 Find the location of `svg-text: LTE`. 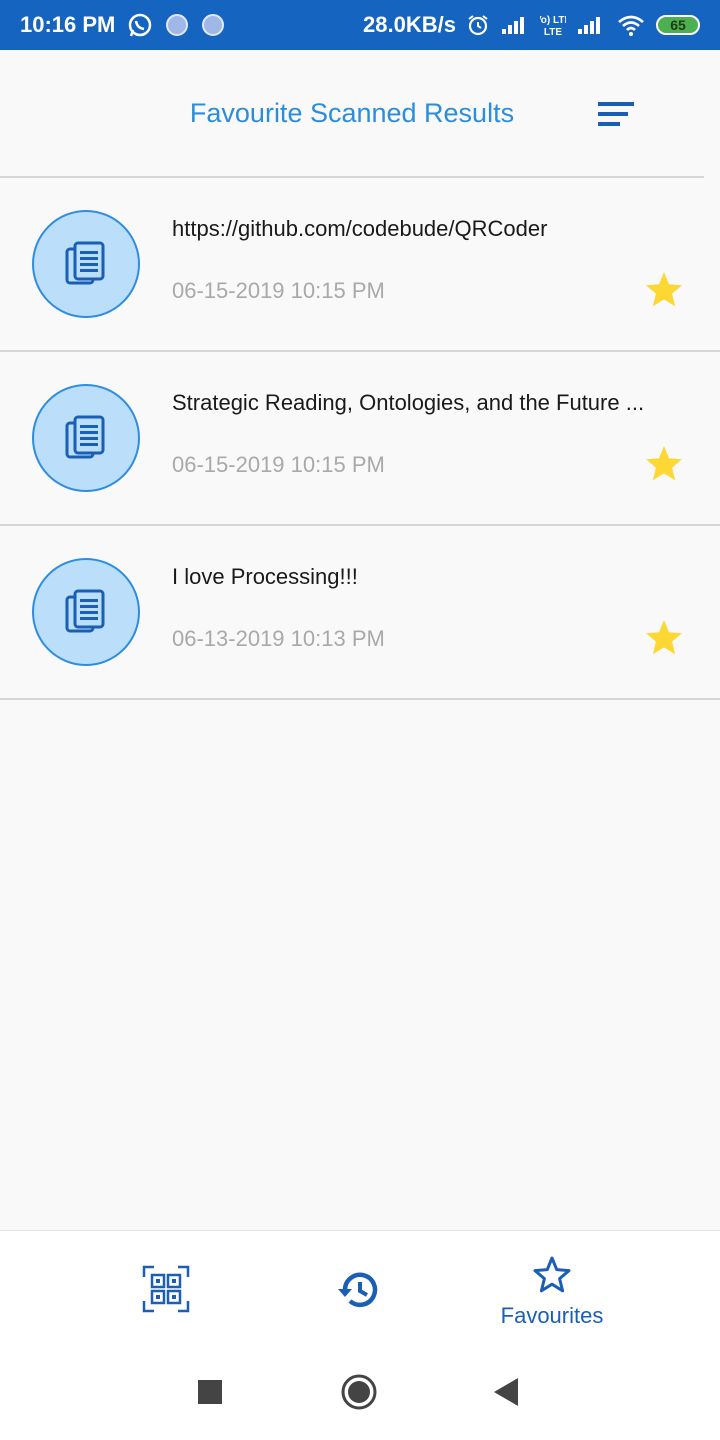

svg-text: LTE is located at coordinates (553, 32).